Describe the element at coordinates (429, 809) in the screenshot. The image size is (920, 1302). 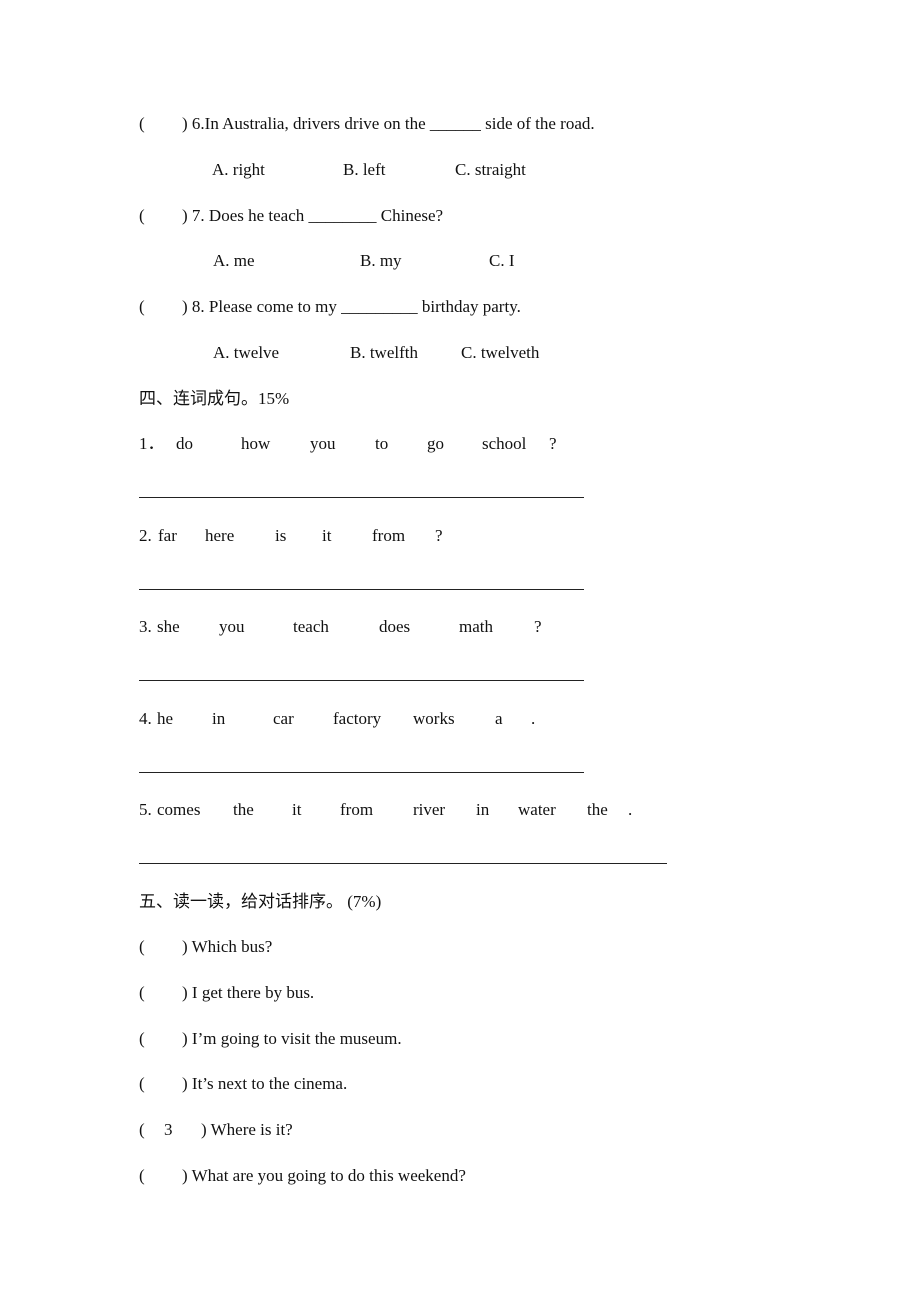
I see `word: river` at that location.